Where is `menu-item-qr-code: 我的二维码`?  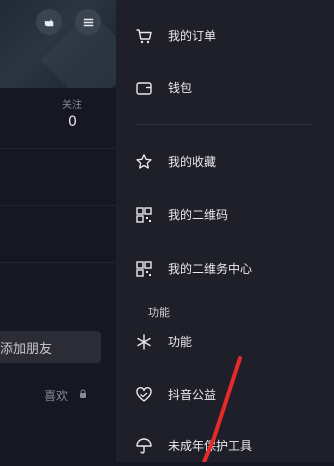
menu-item-qr-code: 我的二维码 is located at coordinates (225, 215).